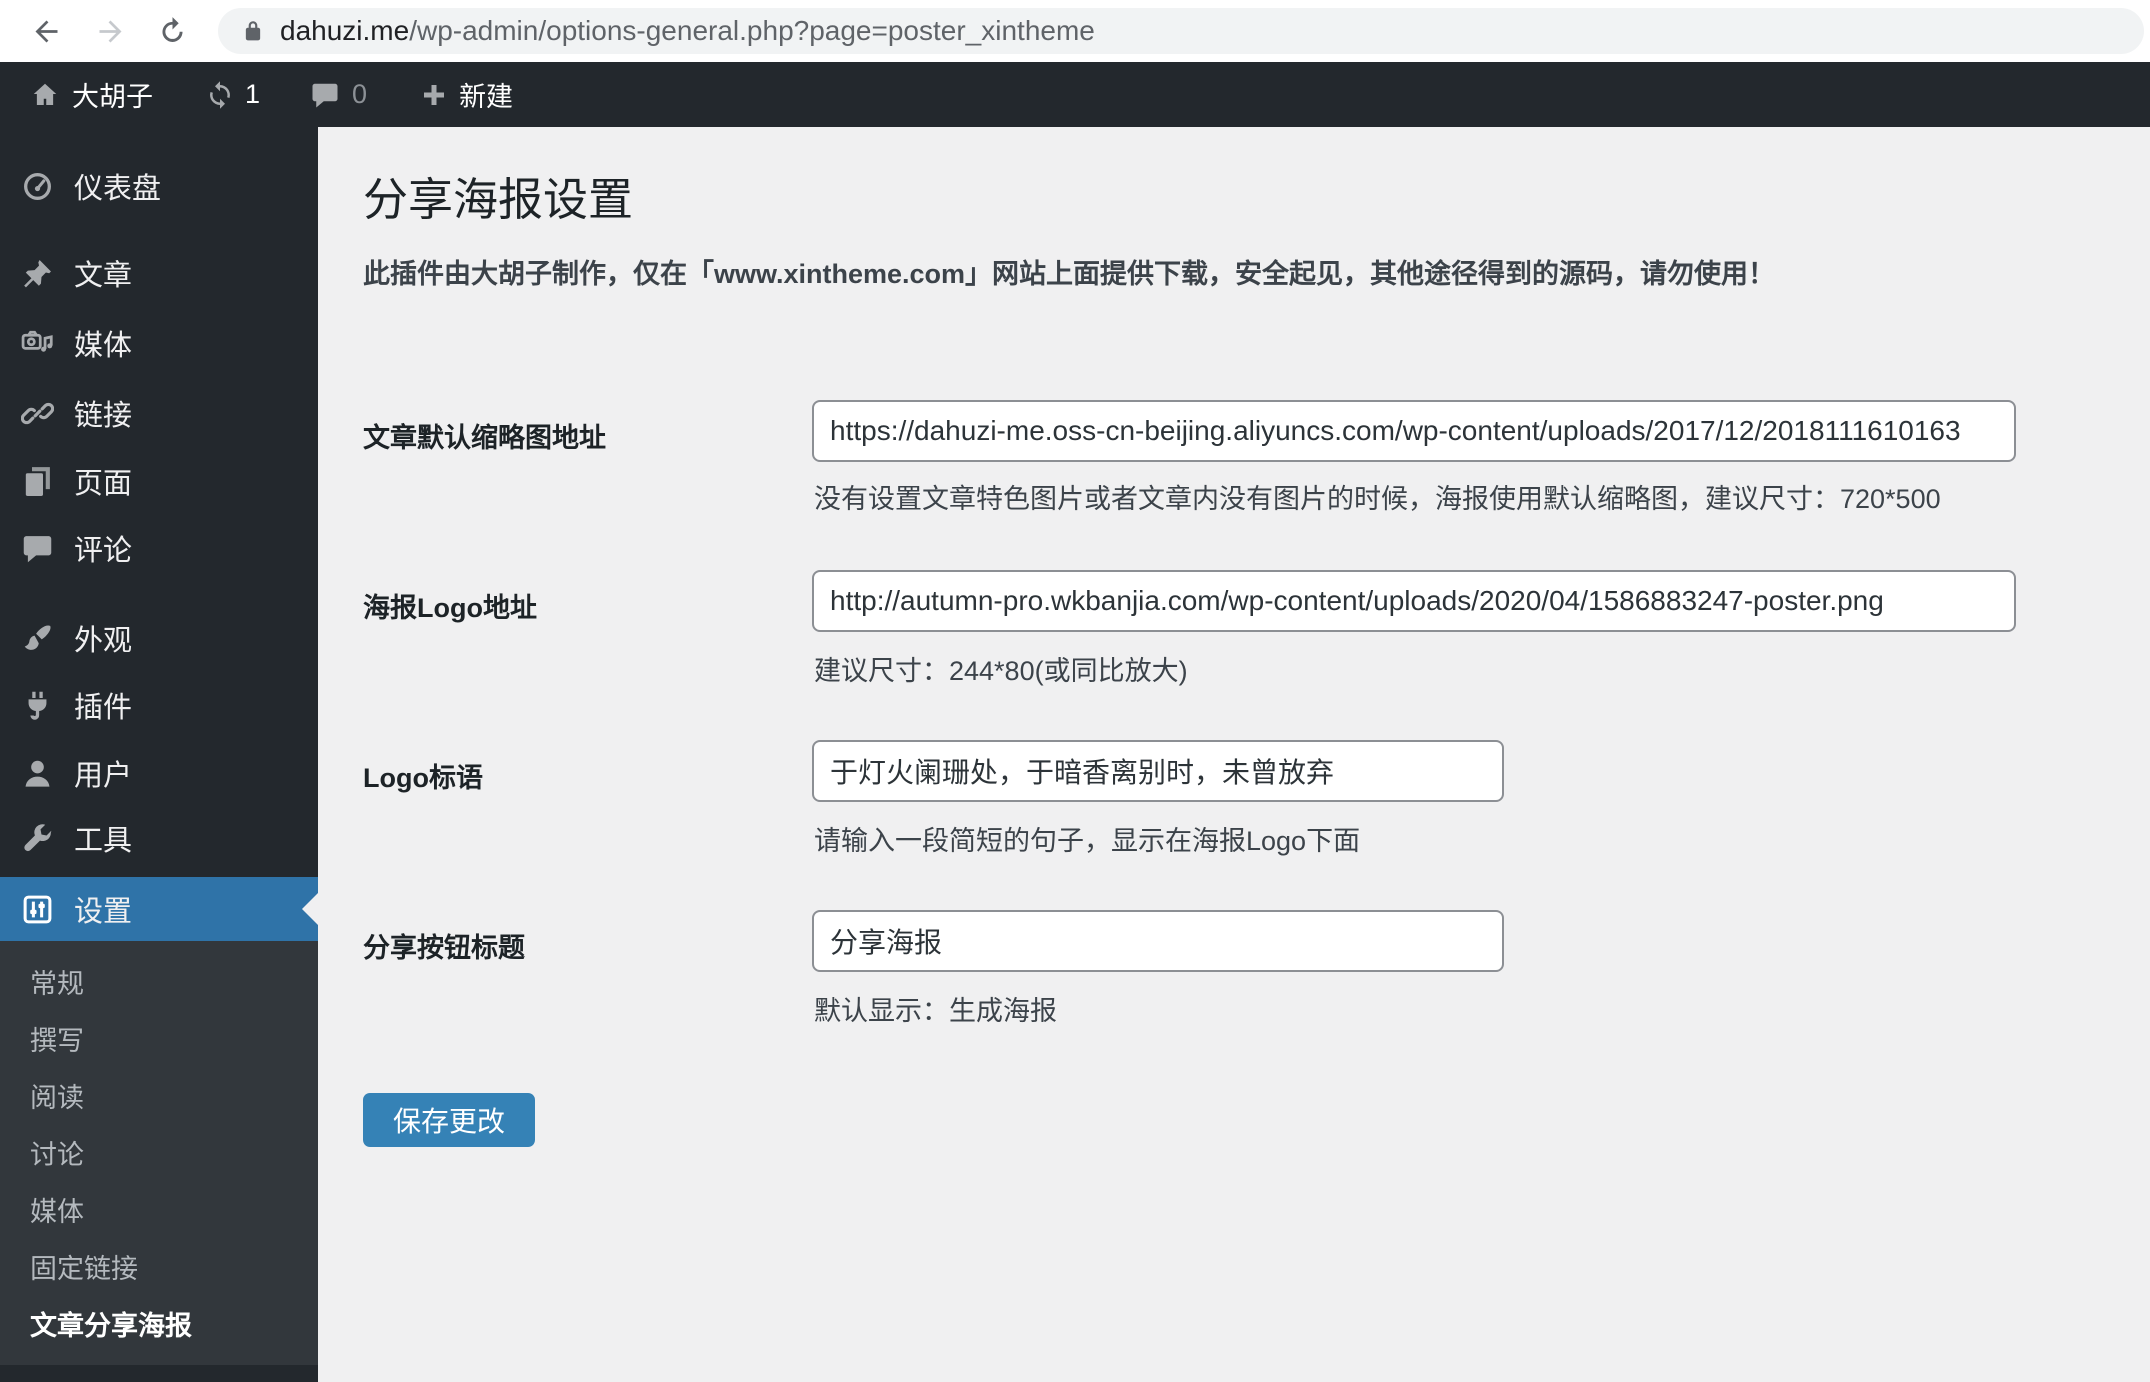 Image resolution: width=2150 pixels, height=1382 pixels. What do you see at coordinates (1075, 94) in the screenshot?
I see `wp-admin-bar: 大胡子 1 0 新建` at bounding box center [1075, 94].